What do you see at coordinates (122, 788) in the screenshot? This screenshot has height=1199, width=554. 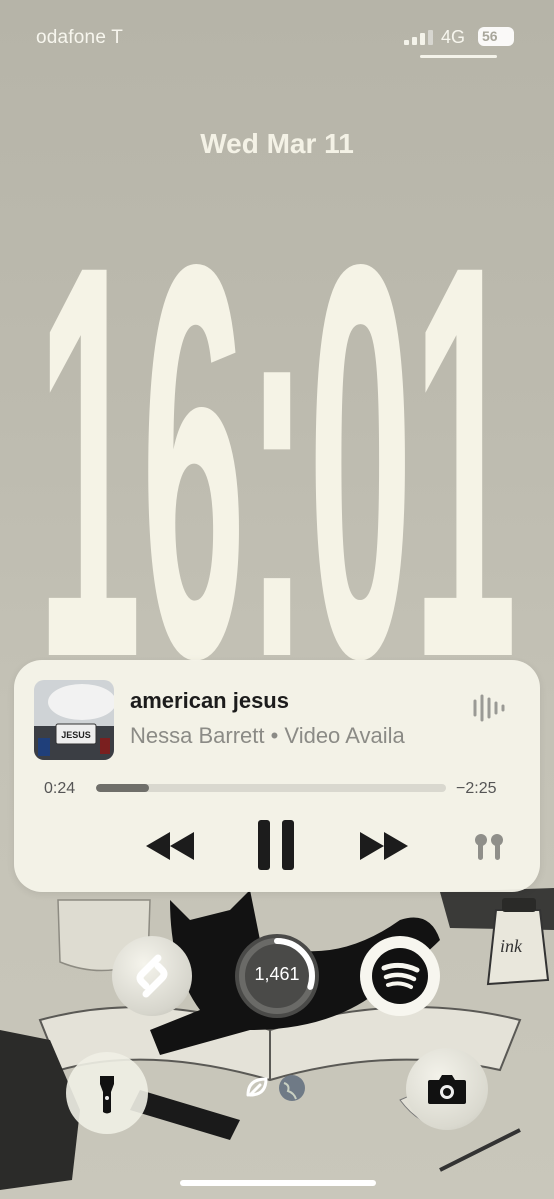 I see `progress-fill` at bounding box center [122, 788].